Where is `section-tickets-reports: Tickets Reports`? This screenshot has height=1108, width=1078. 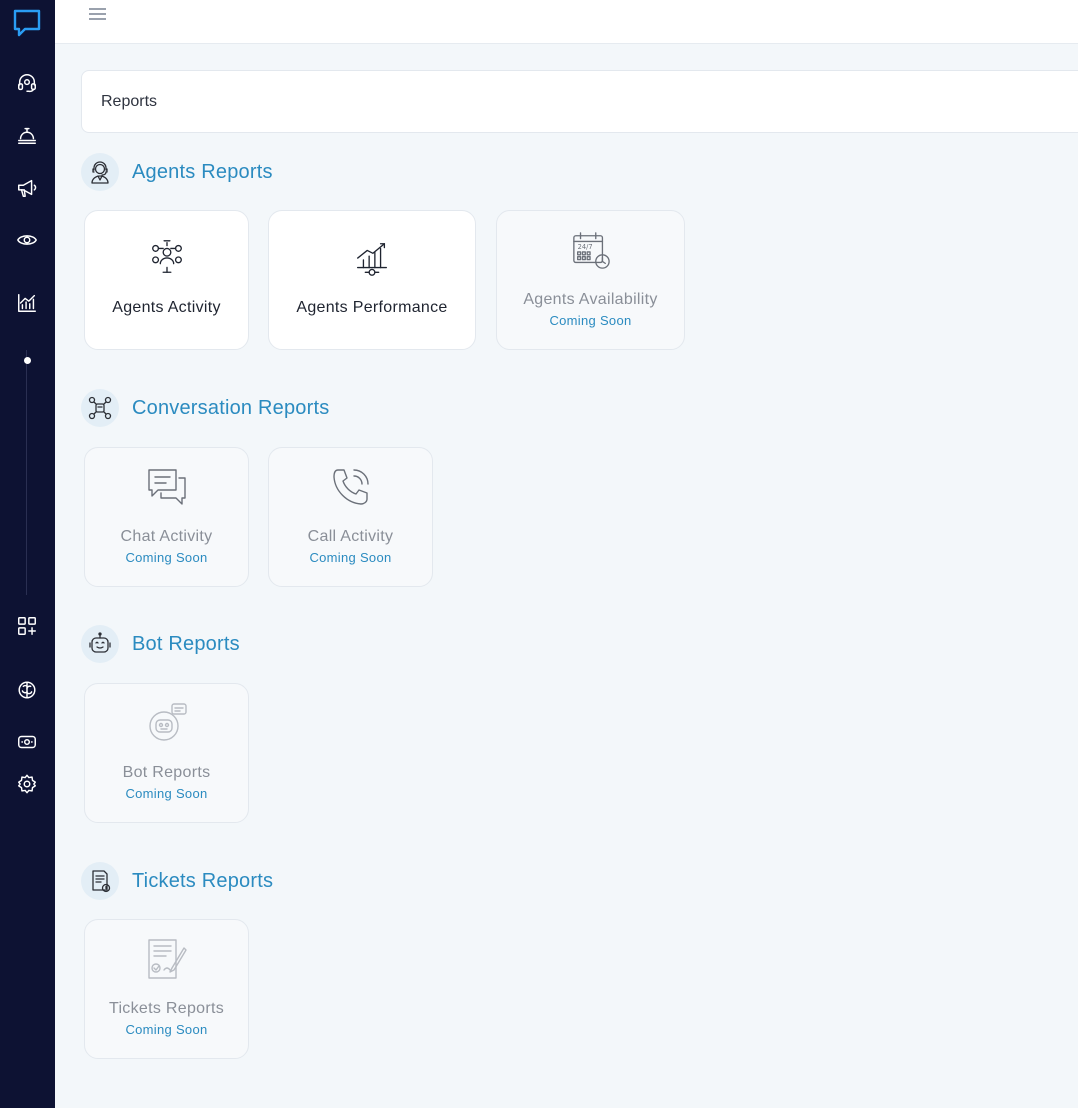 section-tickets-reports: Tickets Reports is located at coordinates (177, 881).